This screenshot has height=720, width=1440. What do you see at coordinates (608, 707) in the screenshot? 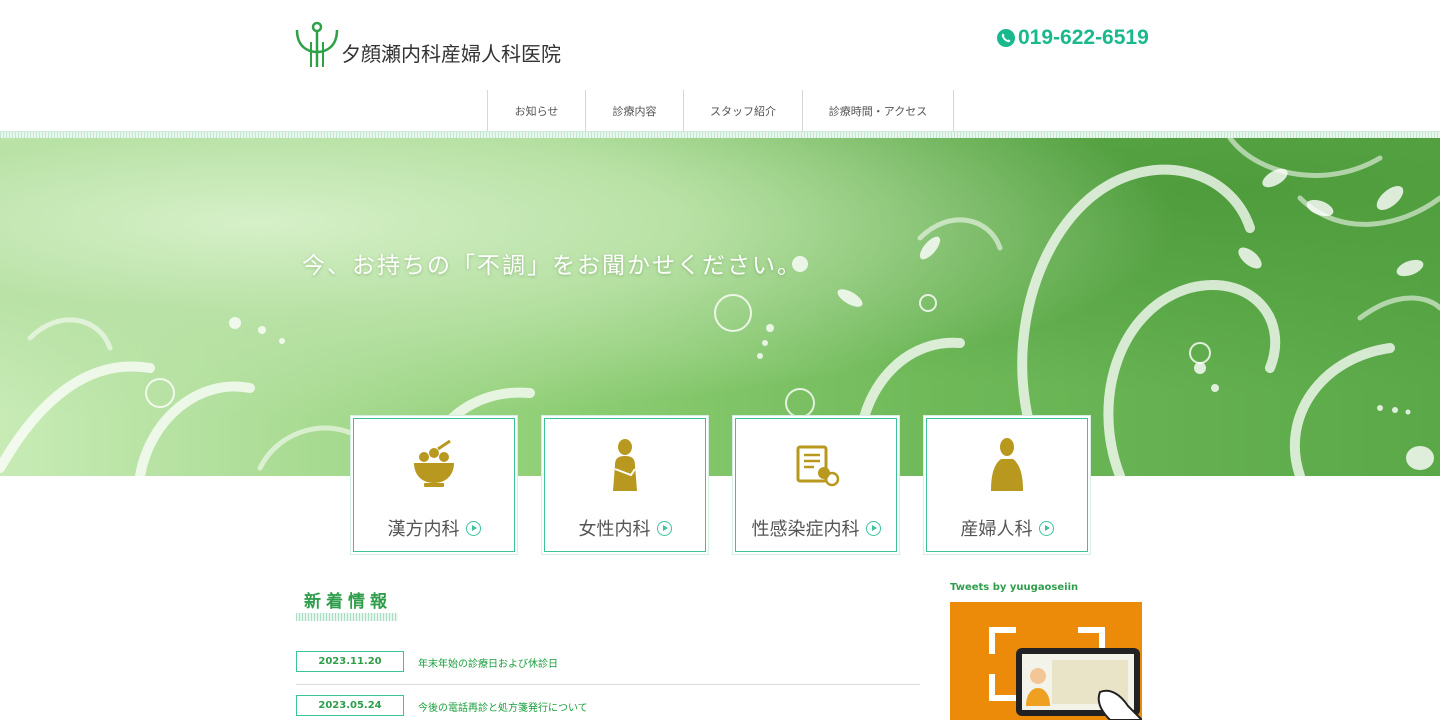
I see `news-item: 2023.05.24 今後の電話再診と処方箋発行について` at bounding box center [608, 707].